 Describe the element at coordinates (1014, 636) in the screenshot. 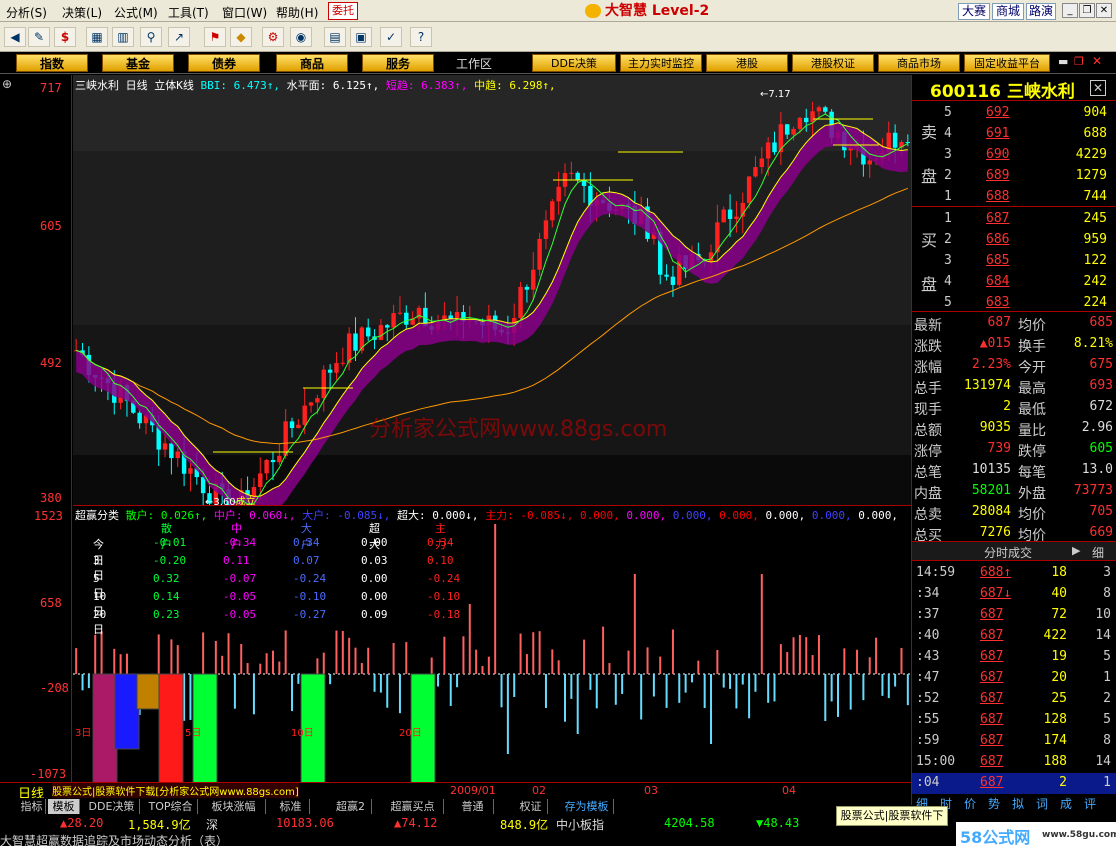

I see `tick-row: :40 687 422 14` at that location.